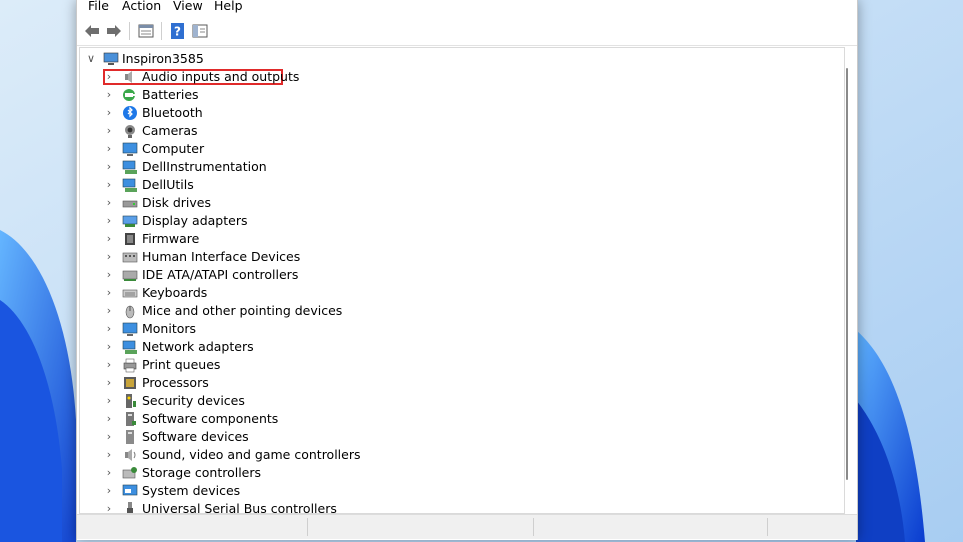 This screenshot has width=963, height=542. Describe the element at coordinates (460, 239) in the screenshot. I see `tree-category-firmware: › Firmware` at that location.